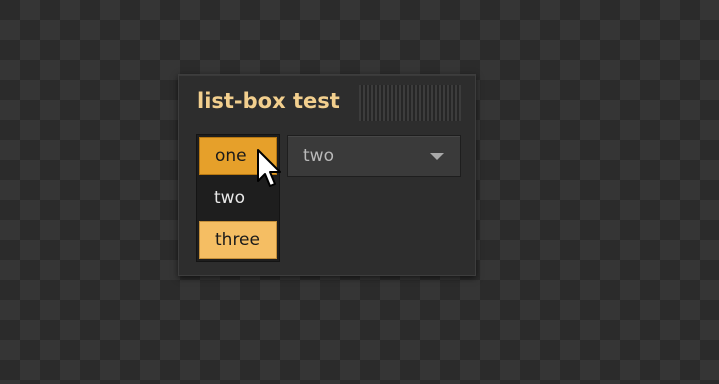 This screenshot has width=719, height=384. I want to click on combo-selected-value: two, so click(318, 156).